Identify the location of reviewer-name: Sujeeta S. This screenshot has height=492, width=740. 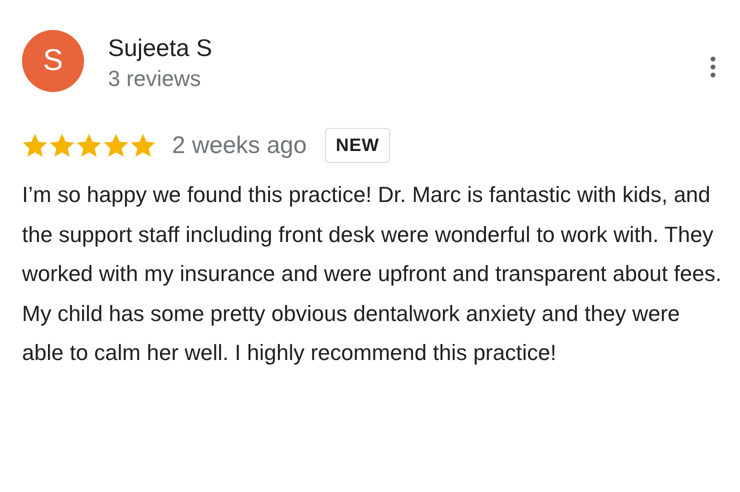
(409, 49).